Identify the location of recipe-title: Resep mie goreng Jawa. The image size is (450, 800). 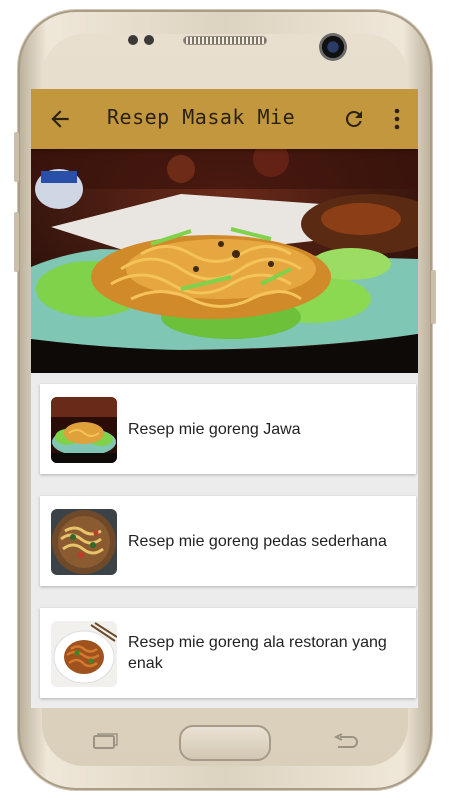
(214, 429).